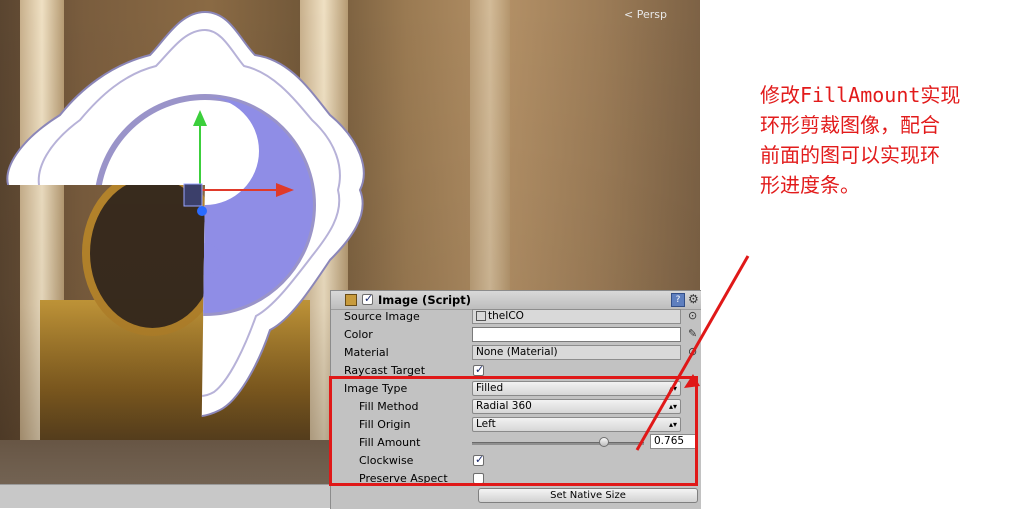 The height and width of the screenshot is (509, 1030). What do you see at coordinates (558, 443) in the screenshot?
I see `fill-amount-slider-track` at bounding box center [558, 443].